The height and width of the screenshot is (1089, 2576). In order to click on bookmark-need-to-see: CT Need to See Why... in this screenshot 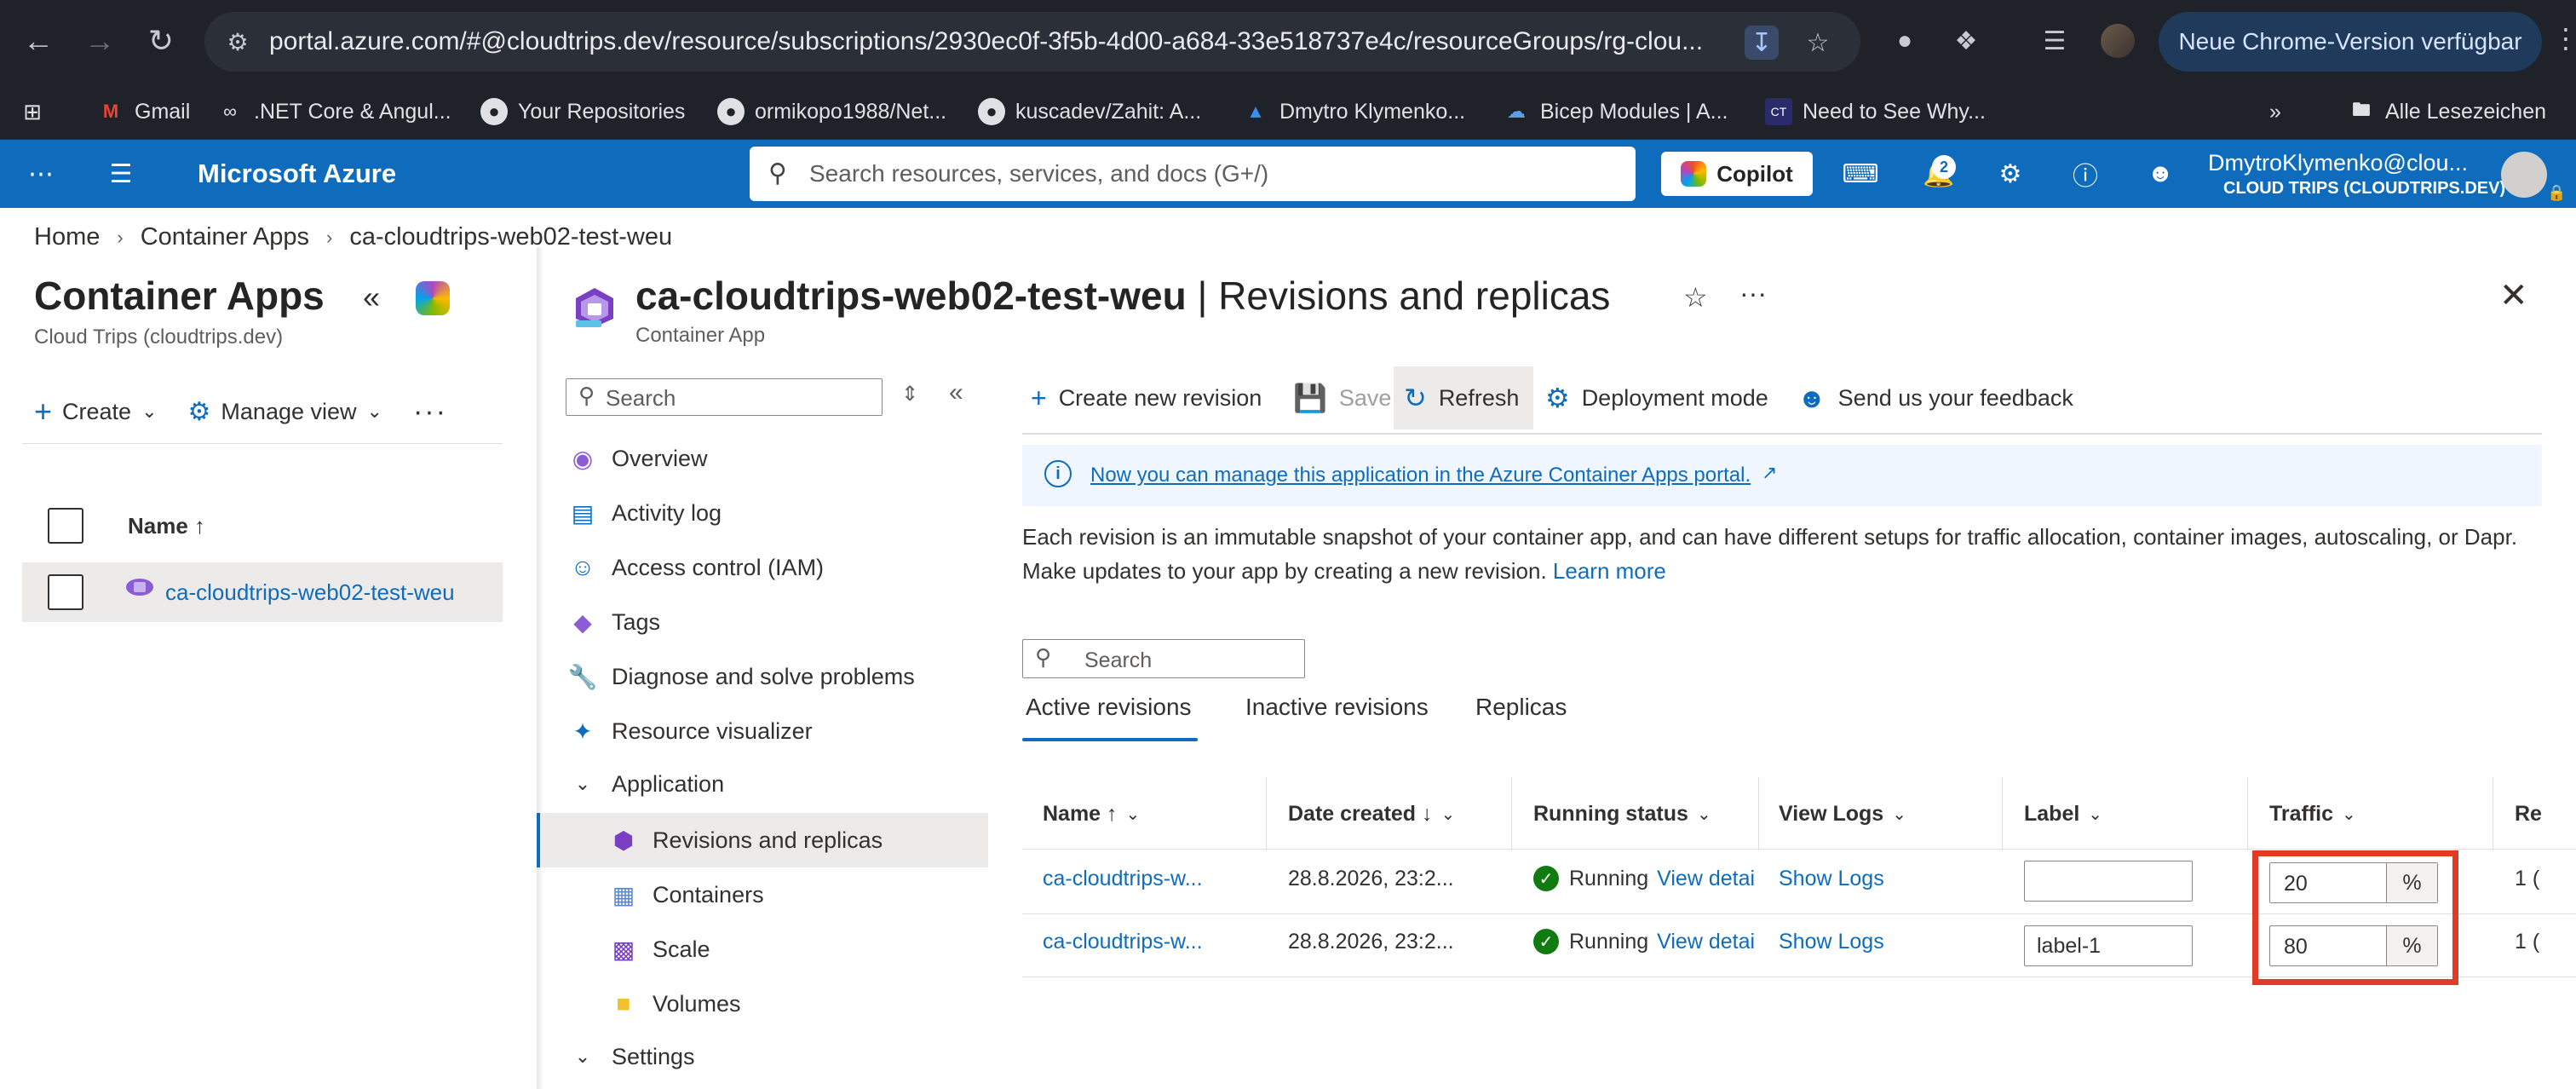, I will do `click(1876, 112)`.